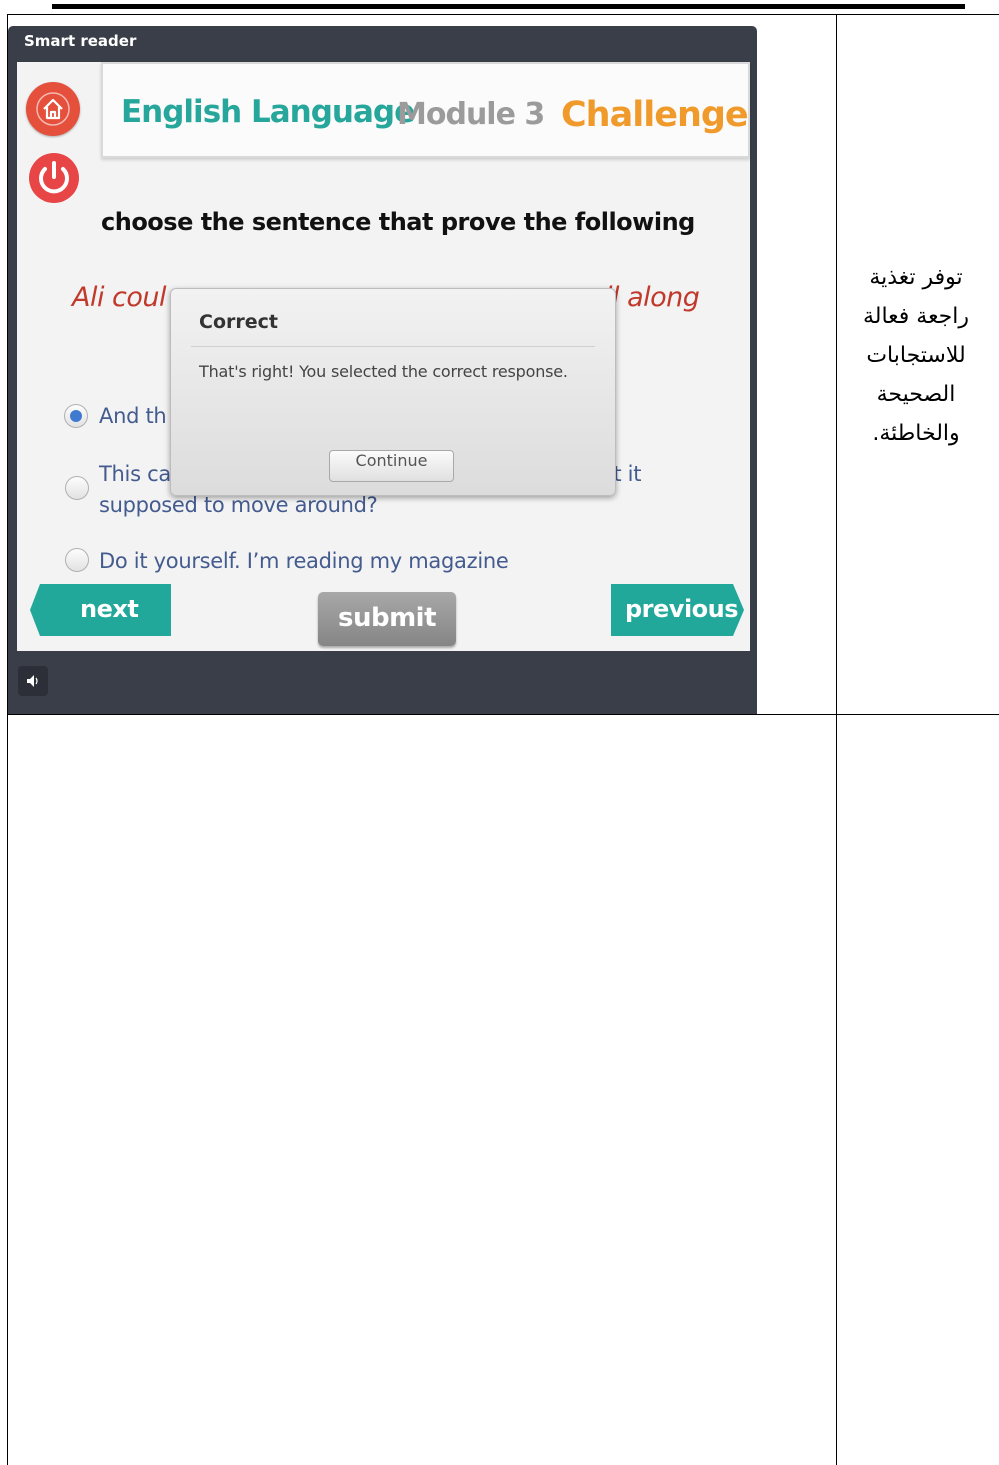 The width and height of the screenshot is (999, 1465). Describe the element at coordinates (508, 6) in the screenshot. I see `top-rule` at that location.